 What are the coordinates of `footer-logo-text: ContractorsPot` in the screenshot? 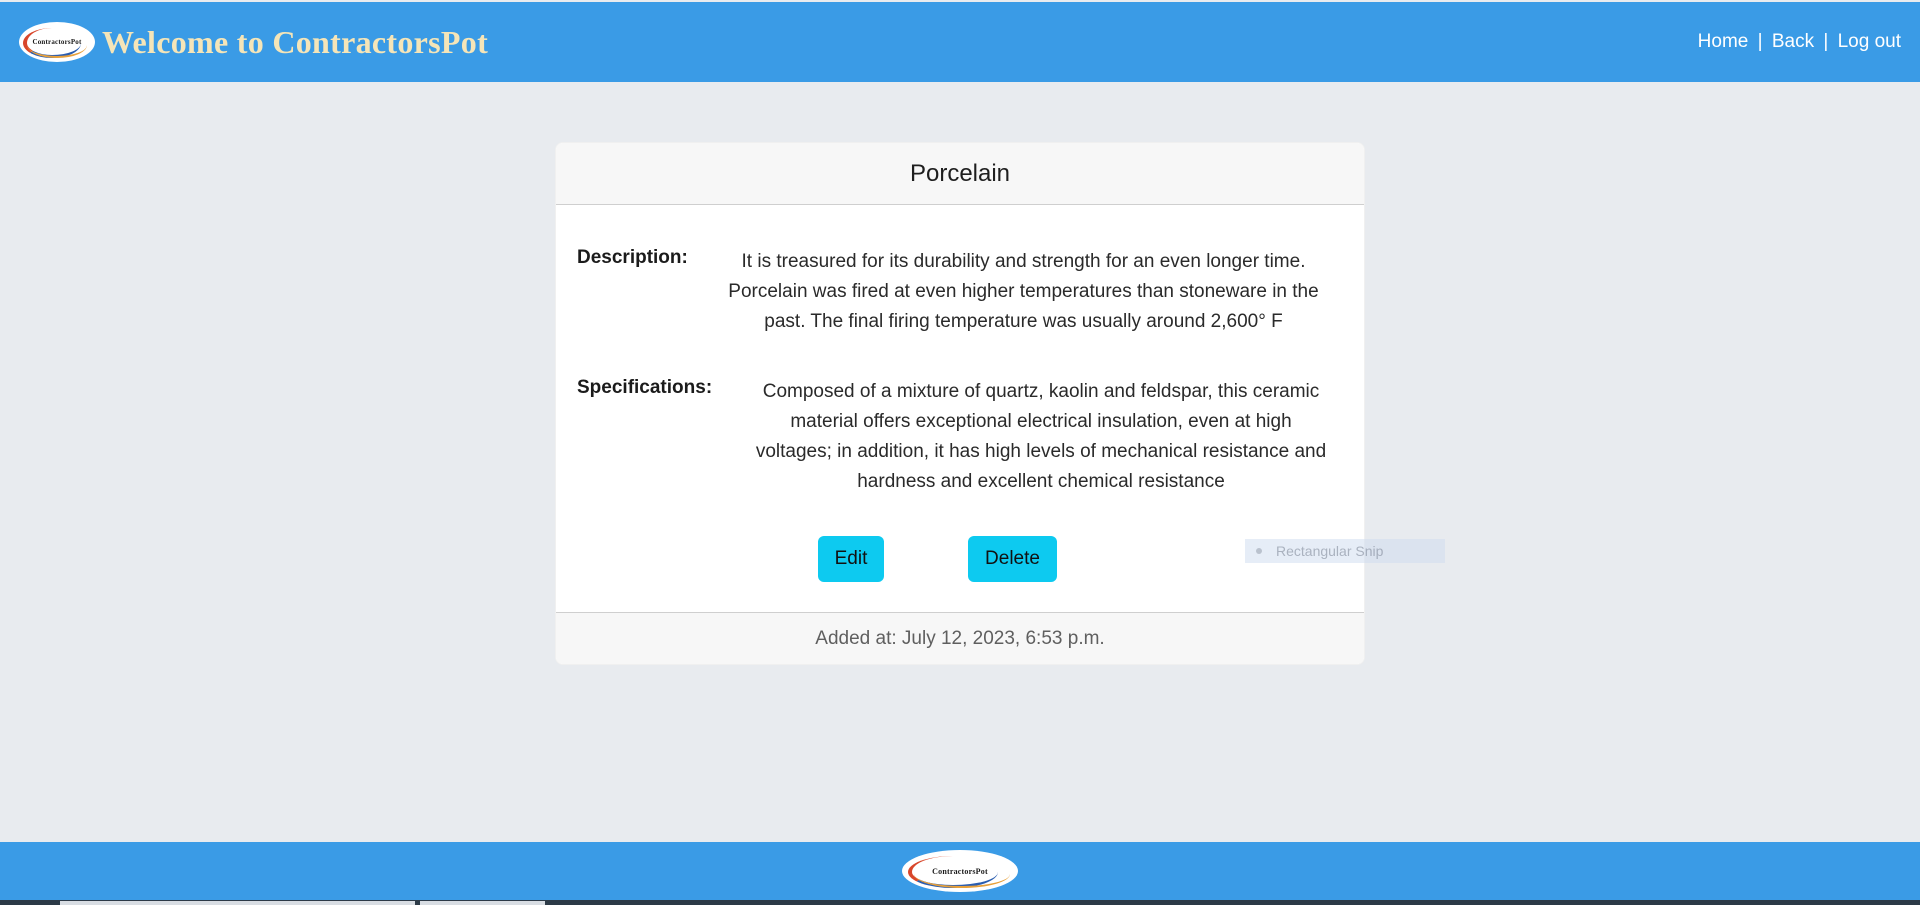 It's located at (960, 871).